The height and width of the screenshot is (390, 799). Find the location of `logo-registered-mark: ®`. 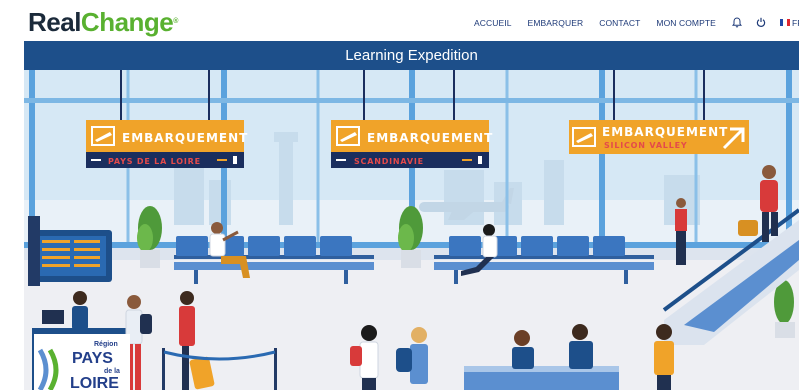

logo-registered-mark: ® is located at coordinates (175, 21).